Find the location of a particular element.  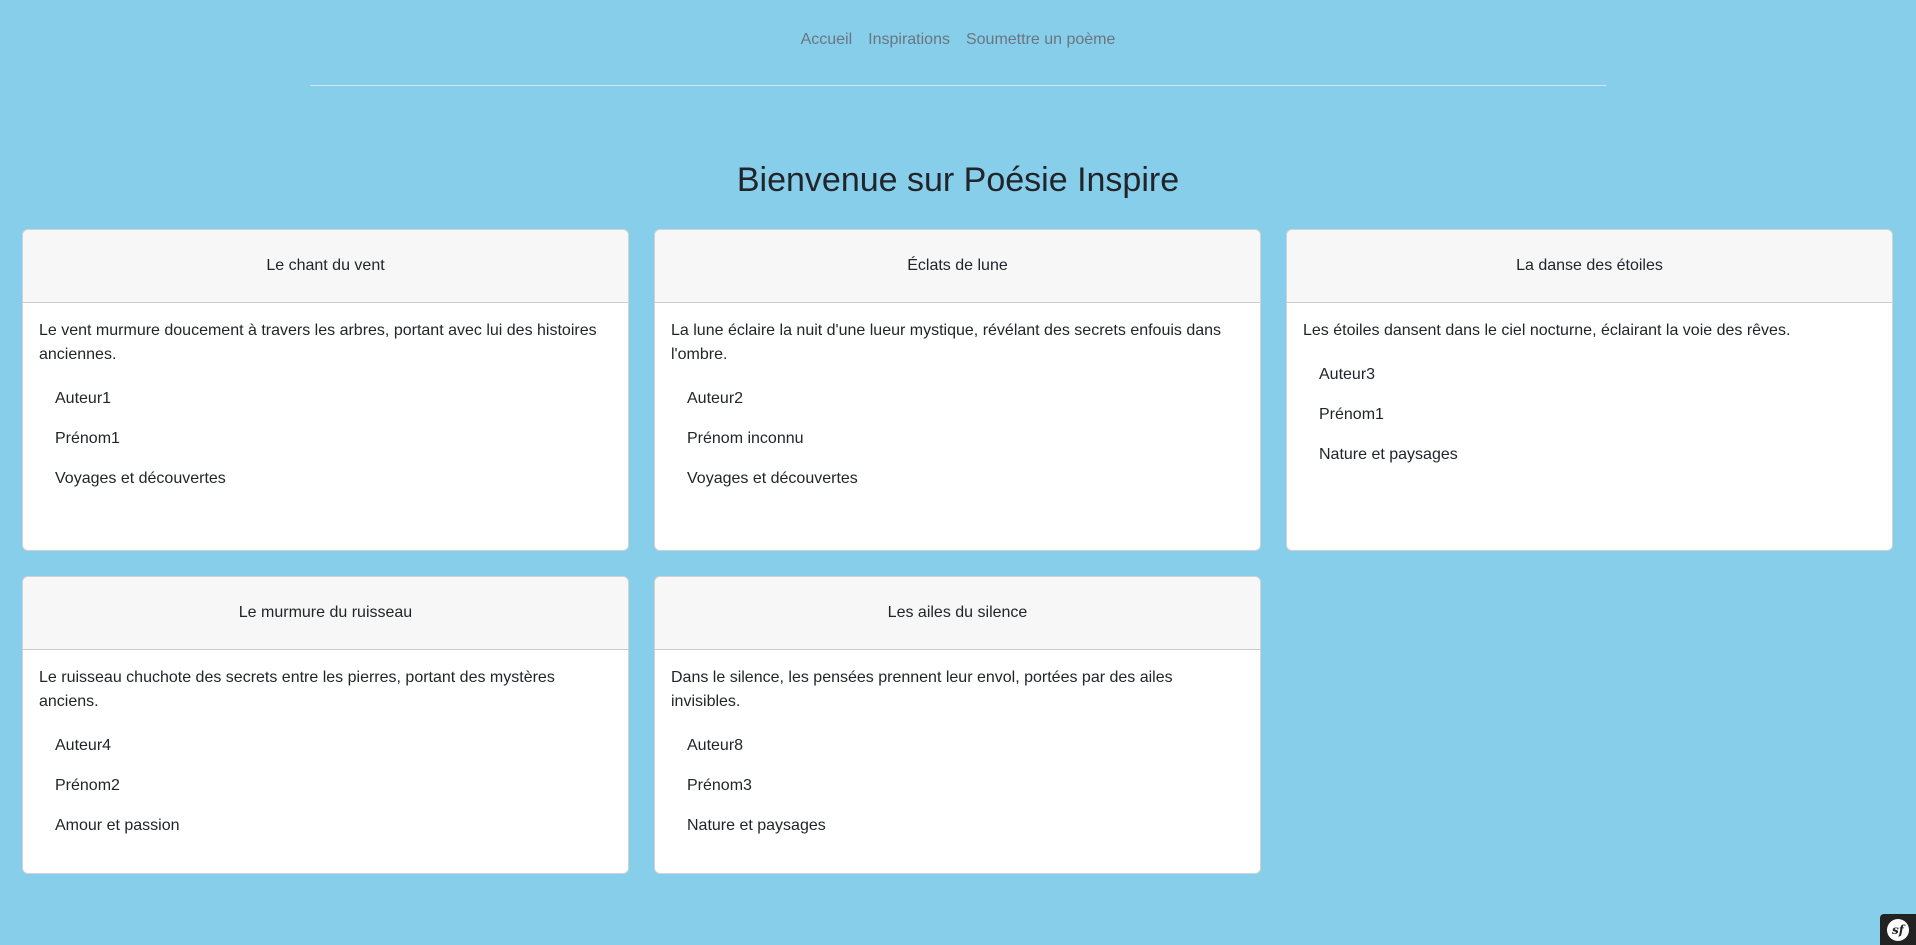

poem-card-title: Le murmure du ruisseau is located at coordinates (325, 613).